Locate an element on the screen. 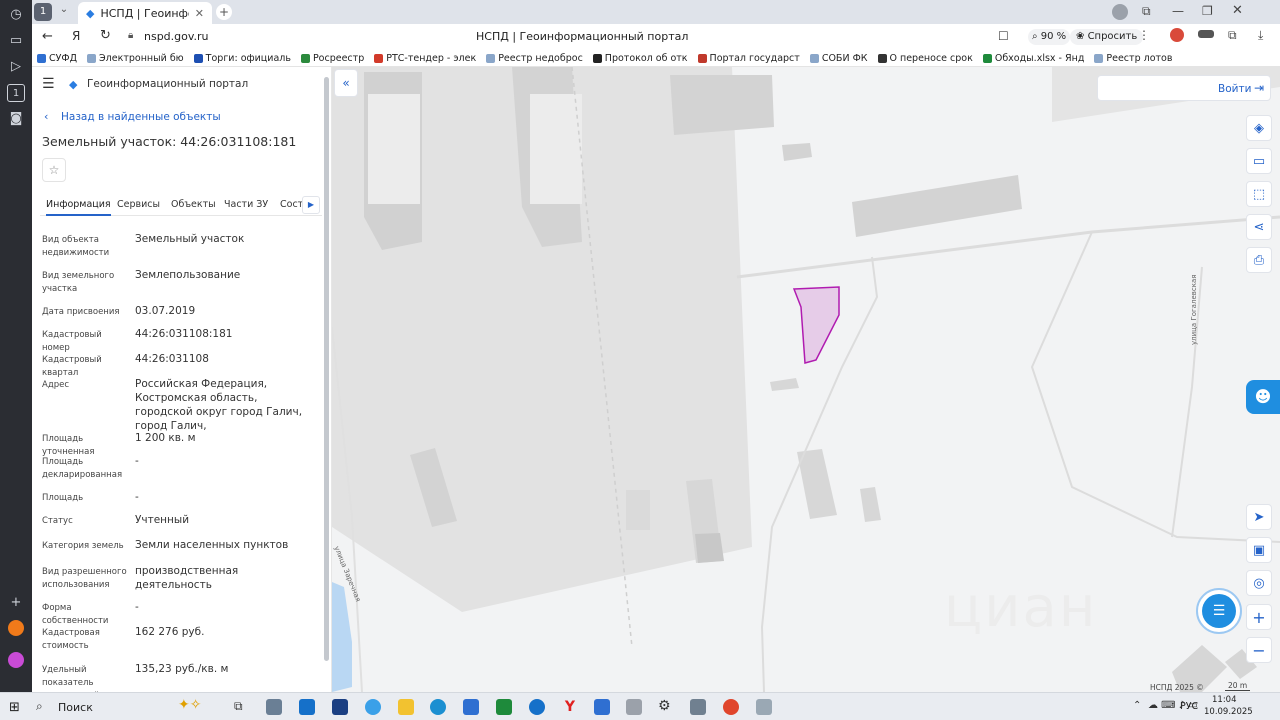 The image size is (1280, 720). navigate-icon: ➤ is located at coordinates (1259, 517).